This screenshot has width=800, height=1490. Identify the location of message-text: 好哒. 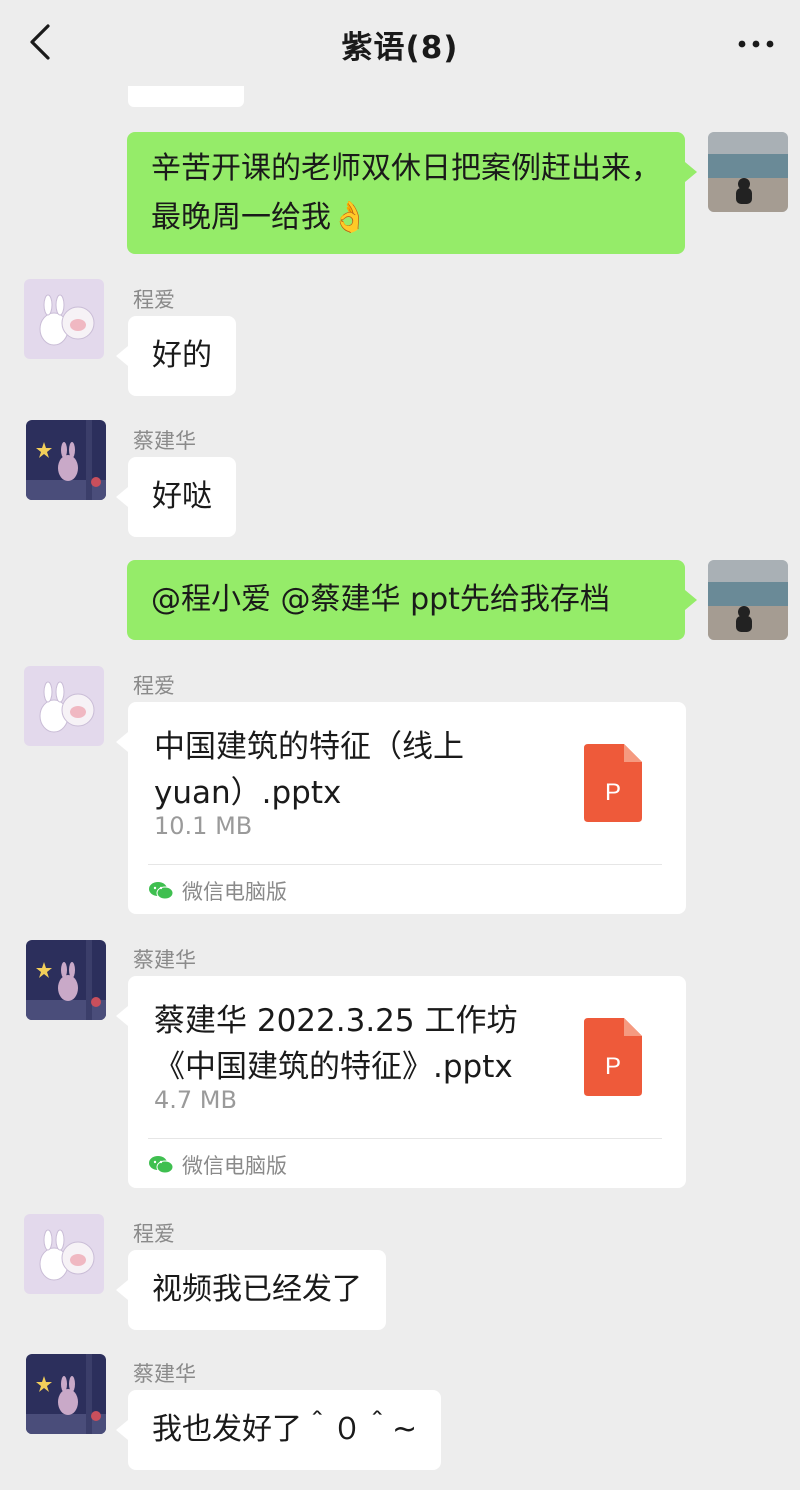
(182, 496).